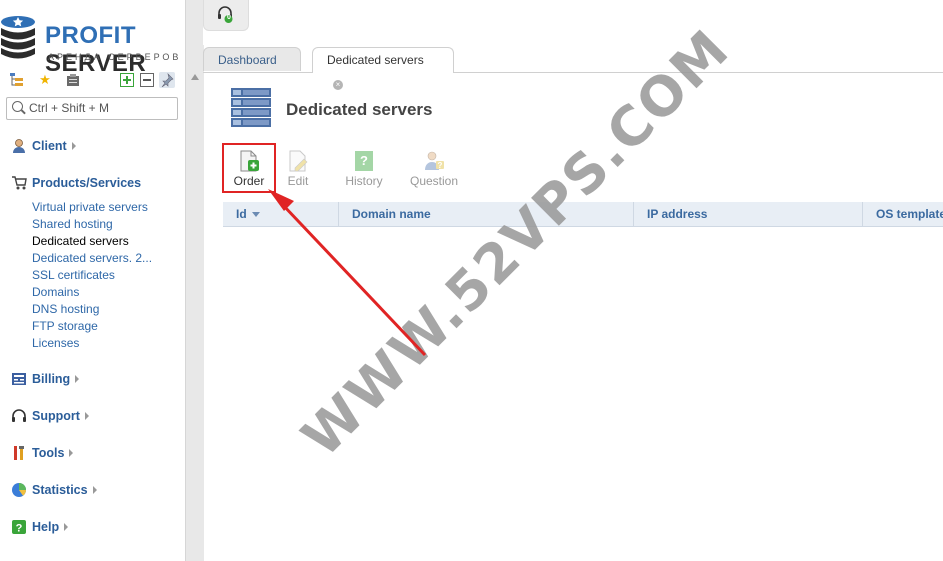  I want to click on clipboard-icon, so click(73, 80).